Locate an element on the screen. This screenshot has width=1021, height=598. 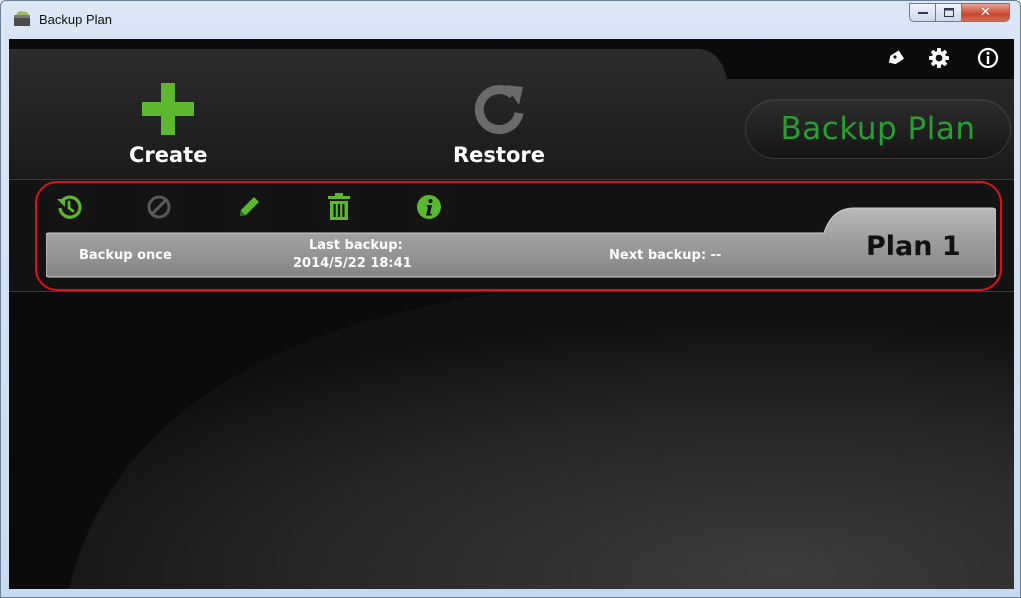
window-title: Backup Plan is located at coordinates (75, 19).